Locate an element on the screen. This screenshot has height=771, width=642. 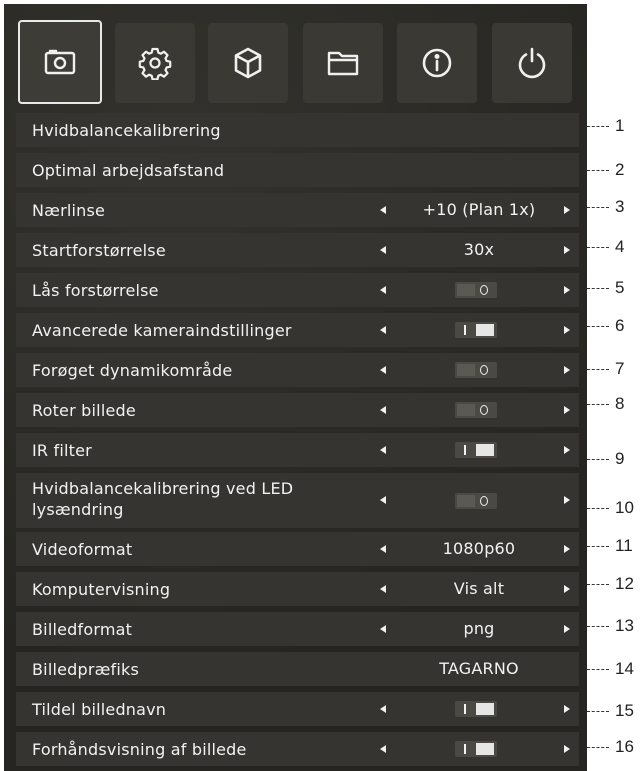
setting-row: Billedformat png is located at coordinates (297, 629).